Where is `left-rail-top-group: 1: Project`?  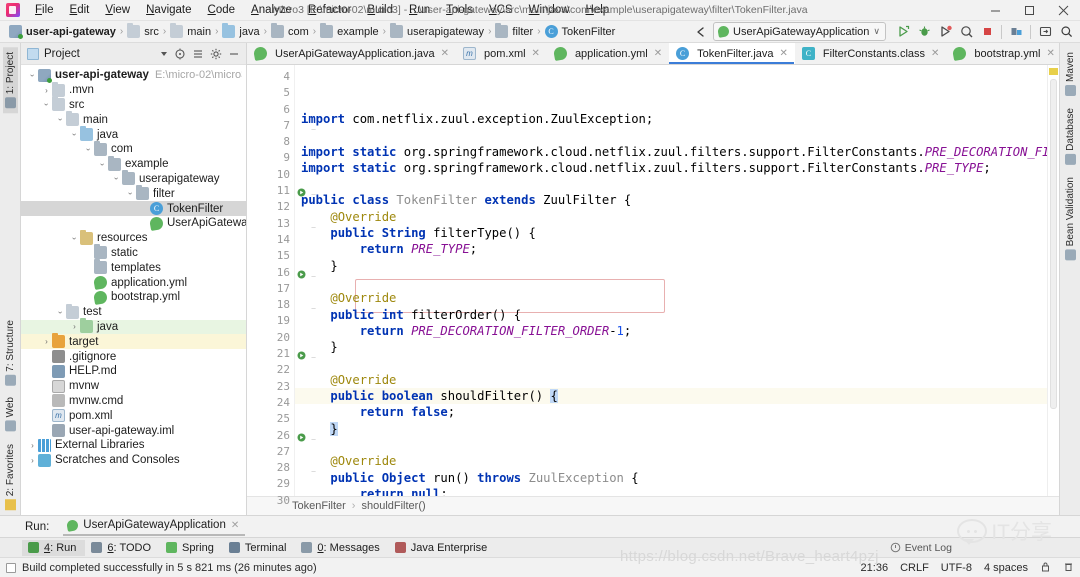
left-rail-top-group: 1: Project is located at coordinates (10, 80).